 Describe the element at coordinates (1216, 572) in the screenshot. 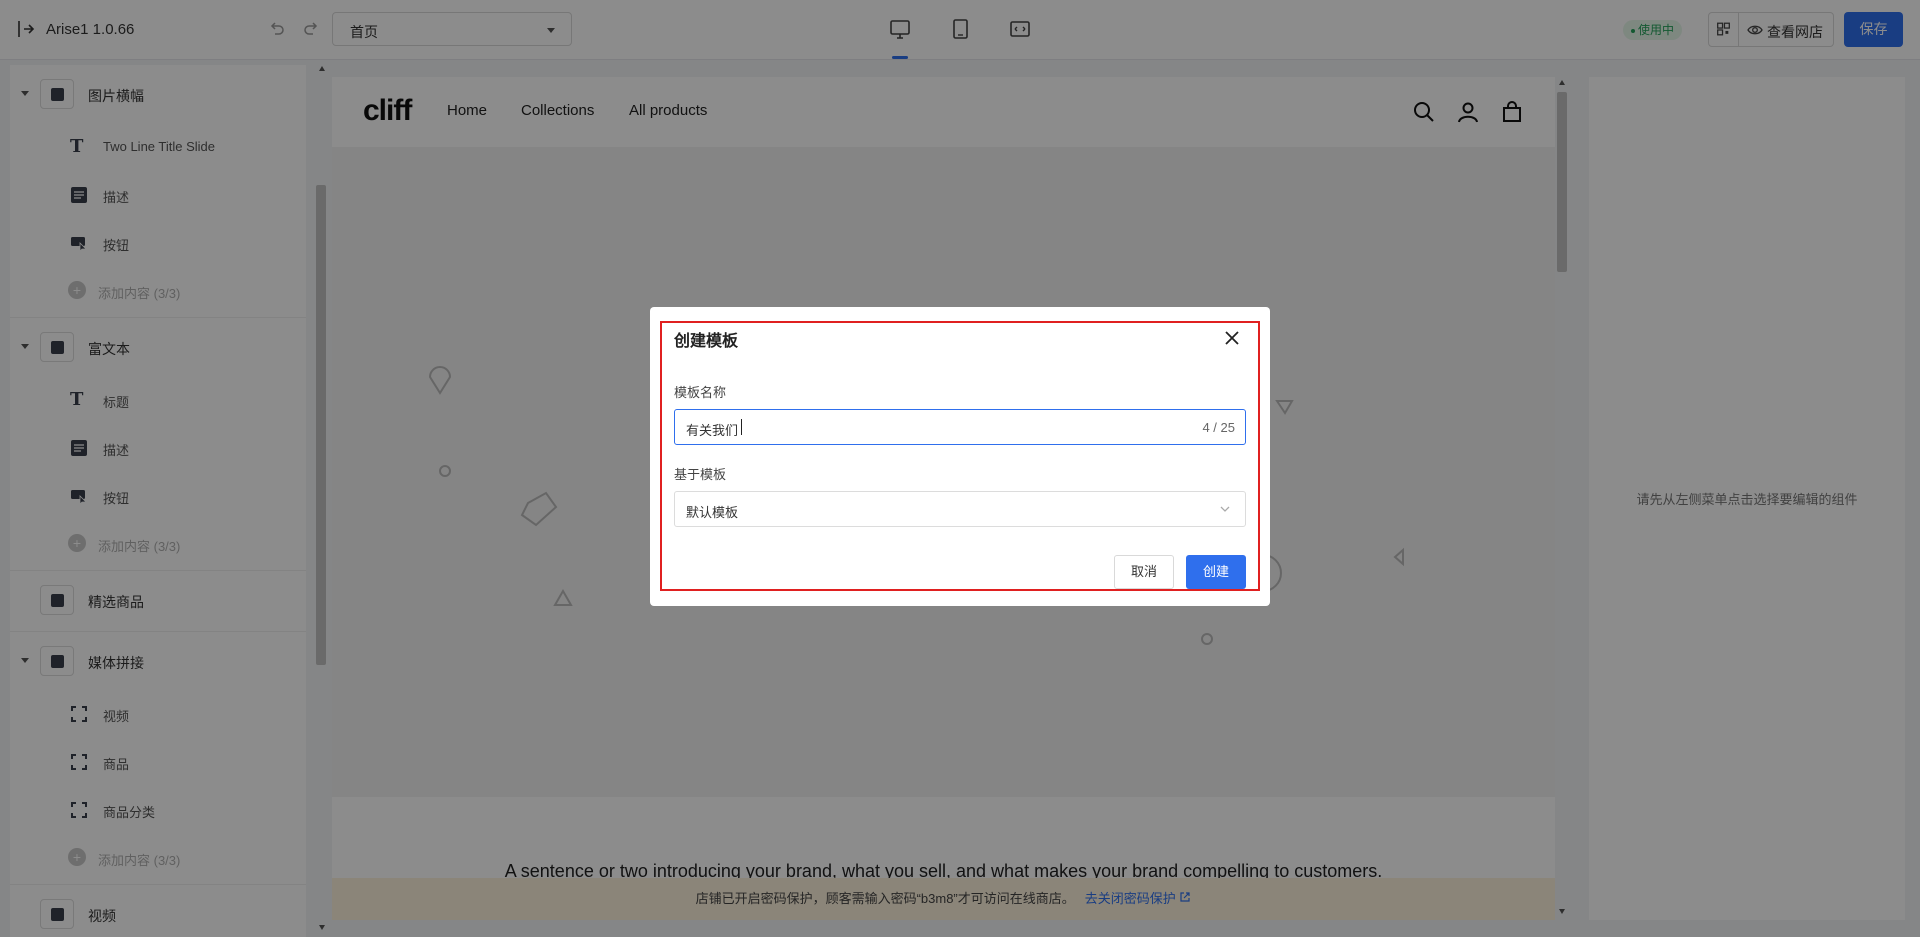

I see `create-button: 创建` at that location.